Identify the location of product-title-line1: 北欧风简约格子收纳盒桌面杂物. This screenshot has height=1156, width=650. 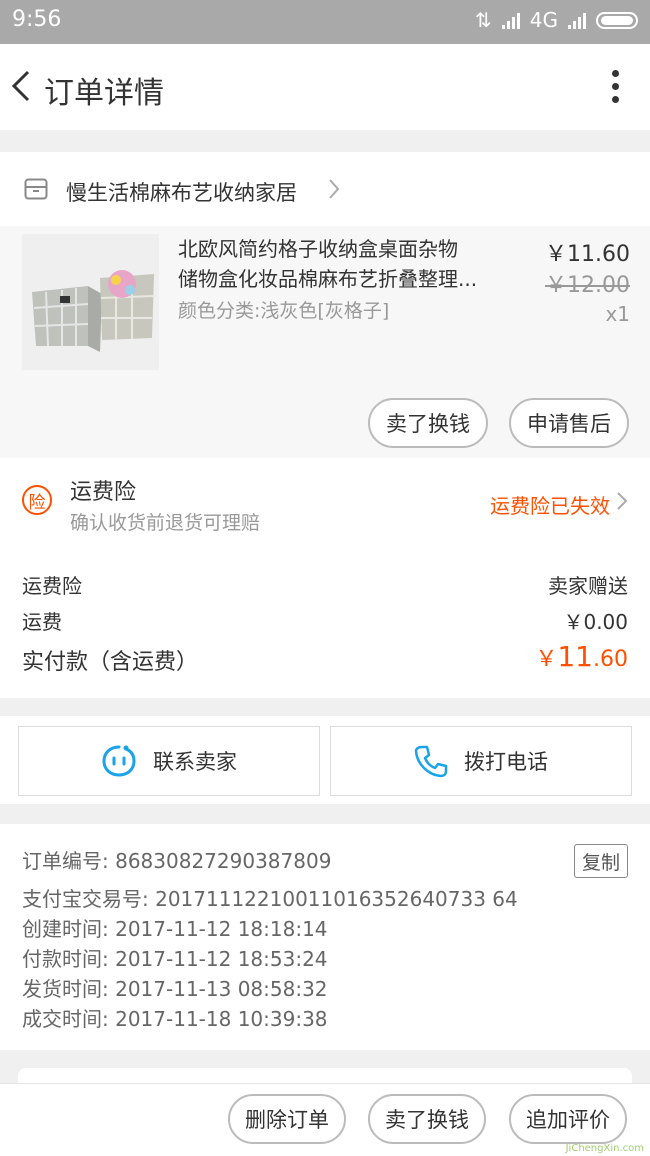
(318, 249).